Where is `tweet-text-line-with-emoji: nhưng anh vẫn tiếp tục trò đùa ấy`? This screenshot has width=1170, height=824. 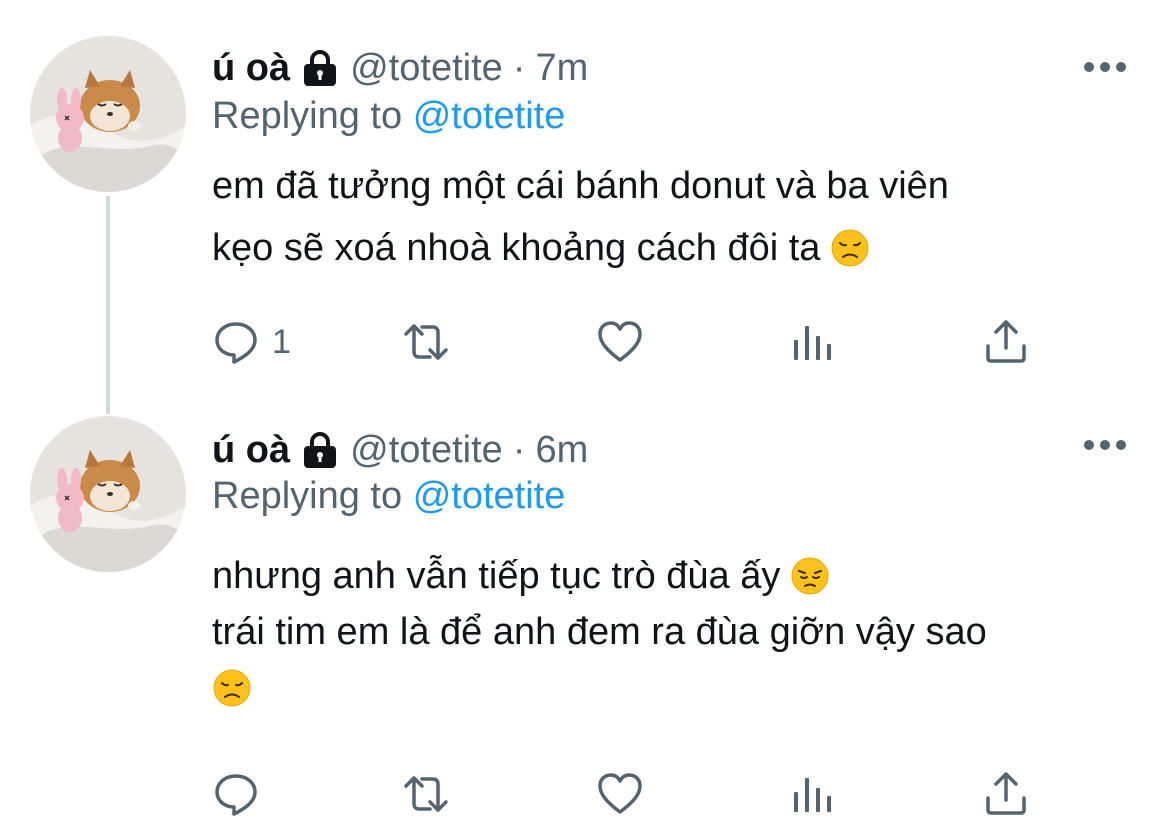
tweet-text-line-with-emoji: nhưng anh vẫn tiếp tục trò đùa ấy is located at coordinates (677, 576).